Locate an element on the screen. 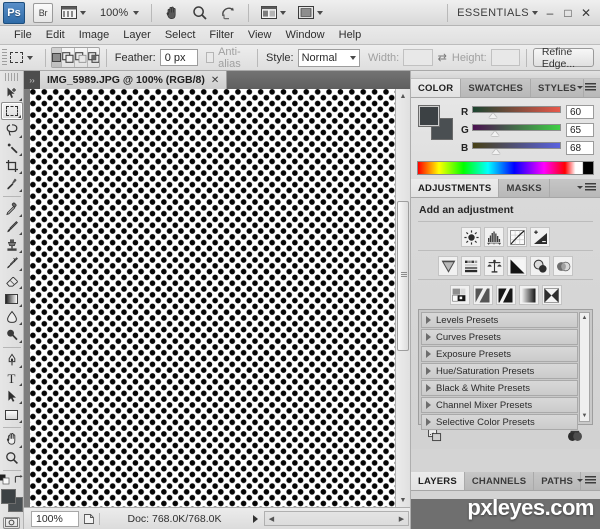 This screenshot has height=529, width=600. channel-mixer-icon is located at coordinates (563, 266).